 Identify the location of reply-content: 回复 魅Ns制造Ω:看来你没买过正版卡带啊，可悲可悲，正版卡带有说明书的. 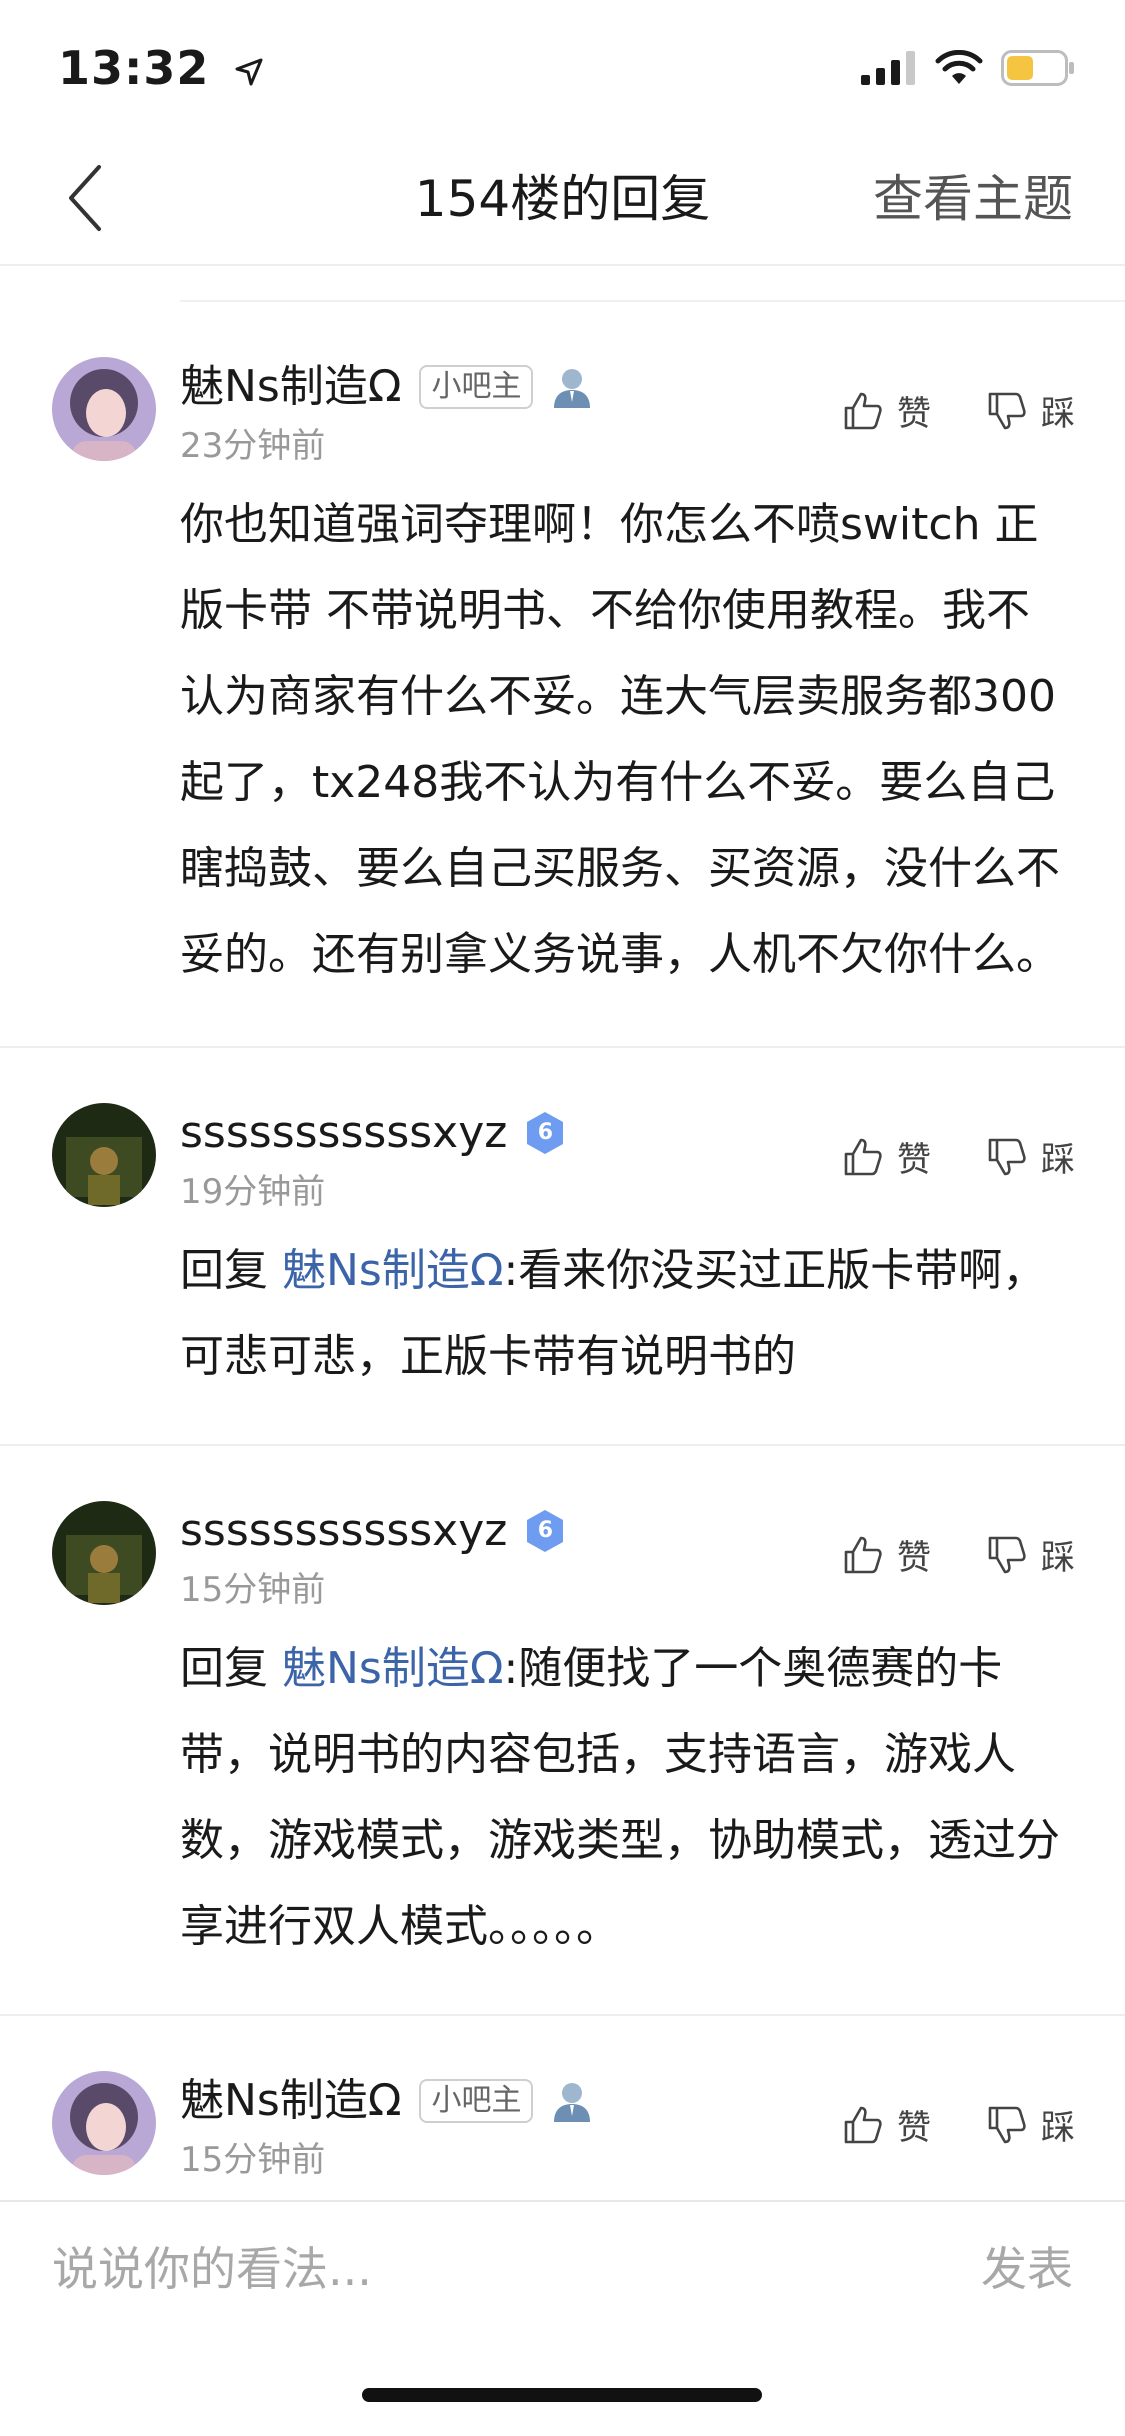
(622, 1314).